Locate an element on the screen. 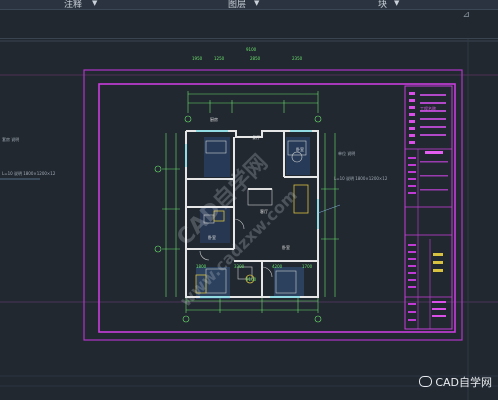 The width and height of the screenshot is (498, 400). brand-text: CAD自学网 is located at coordinates (463, 382).